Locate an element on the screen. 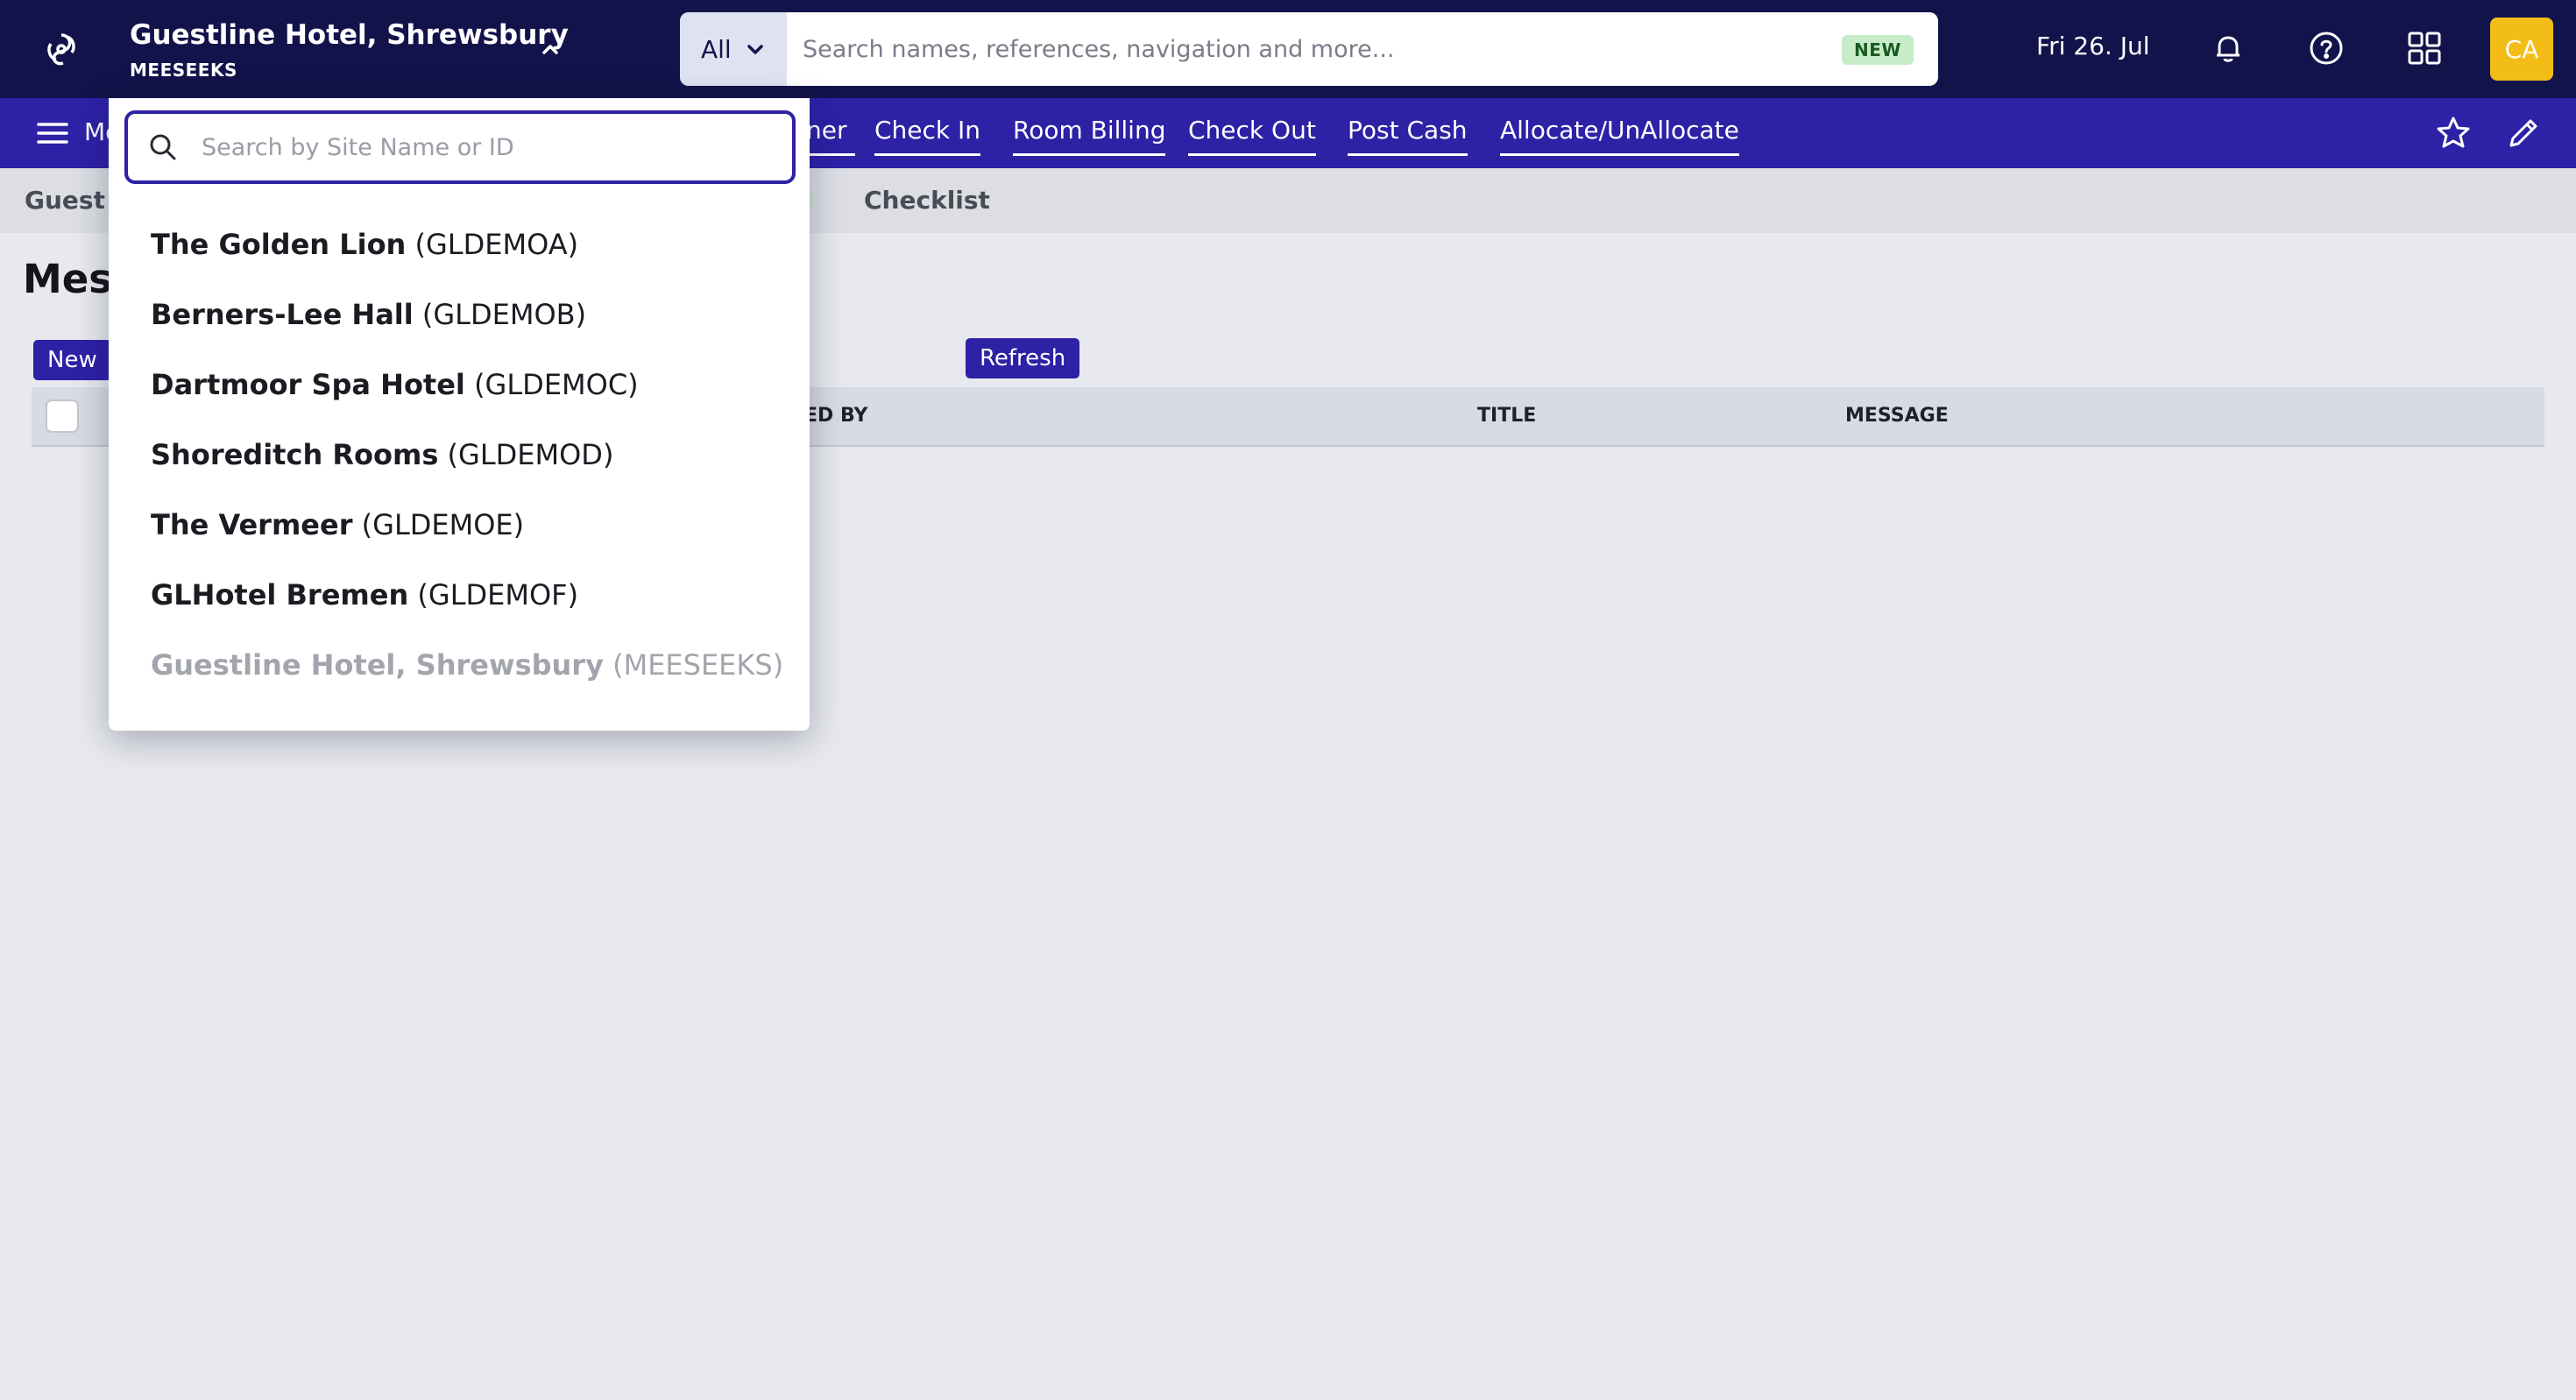  refresh-button: Refresh is located at coordinates (1023, 358).